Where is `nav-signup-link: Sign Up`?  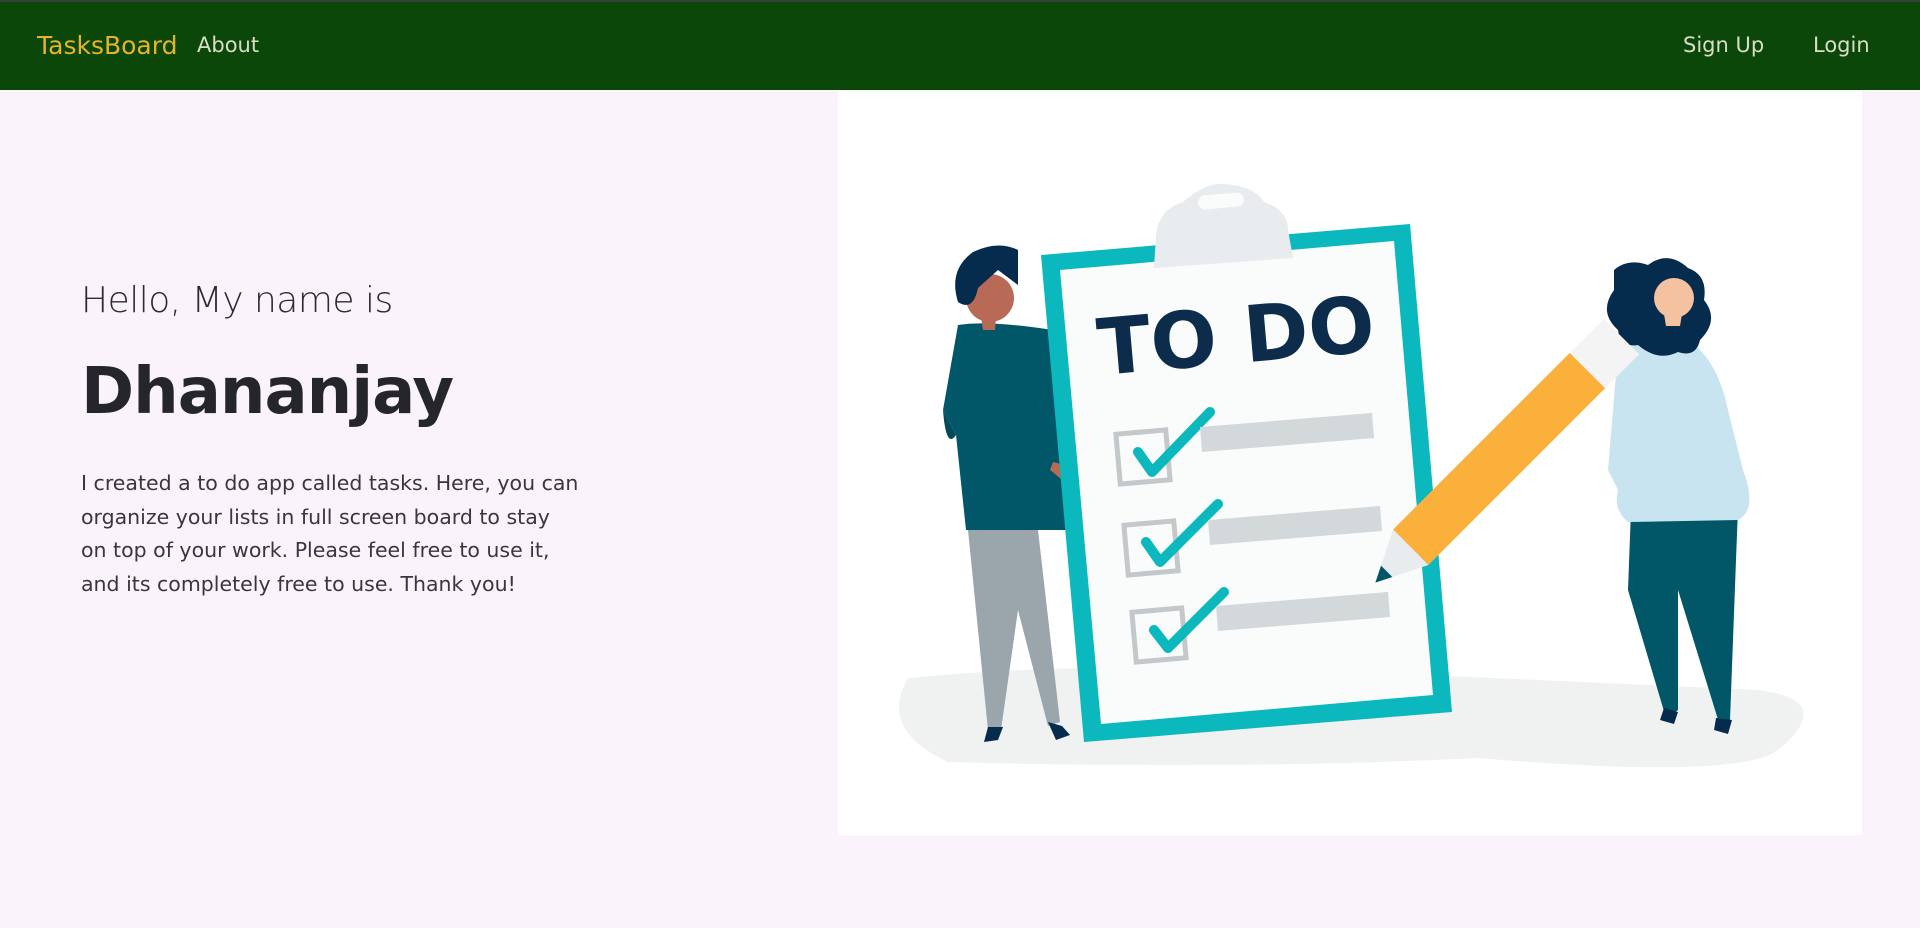
nav-signup-link: Sign Up is located at coordinates (1723, 45).